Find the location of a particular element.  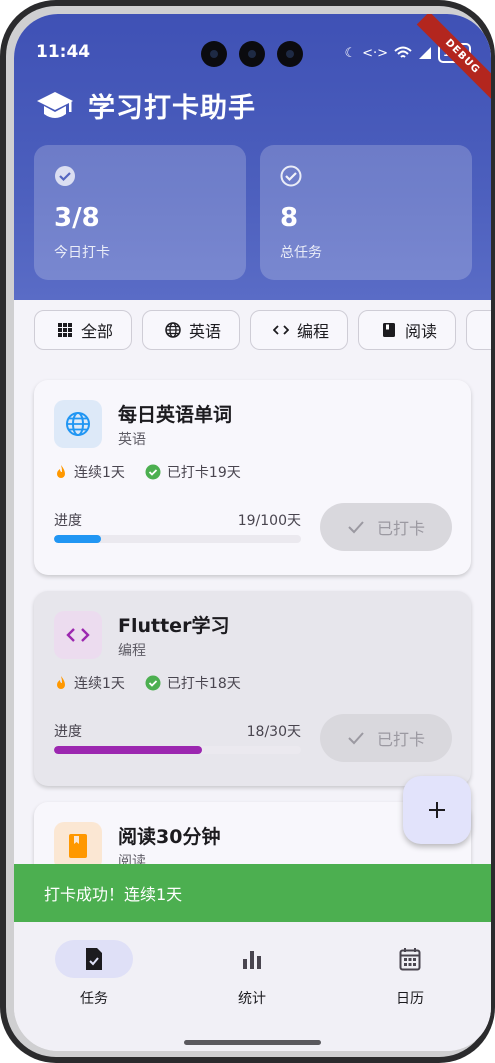

checkin-info: 已打卡18天 is located at coordinates (193, 683).